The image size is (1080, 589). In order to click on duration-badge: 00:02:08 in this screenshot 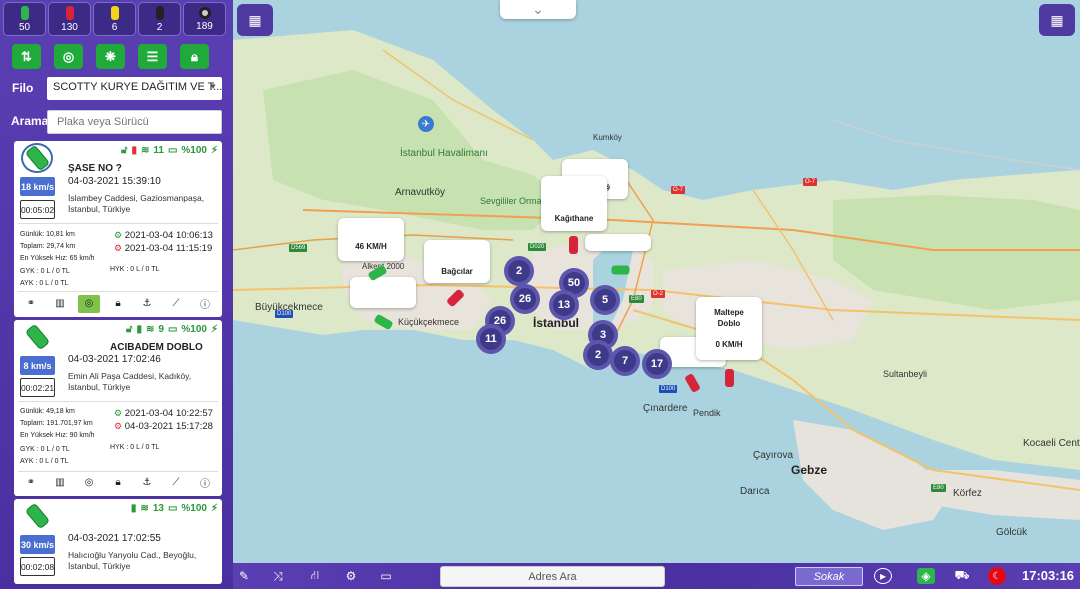, I will do `click(37, 566)`.